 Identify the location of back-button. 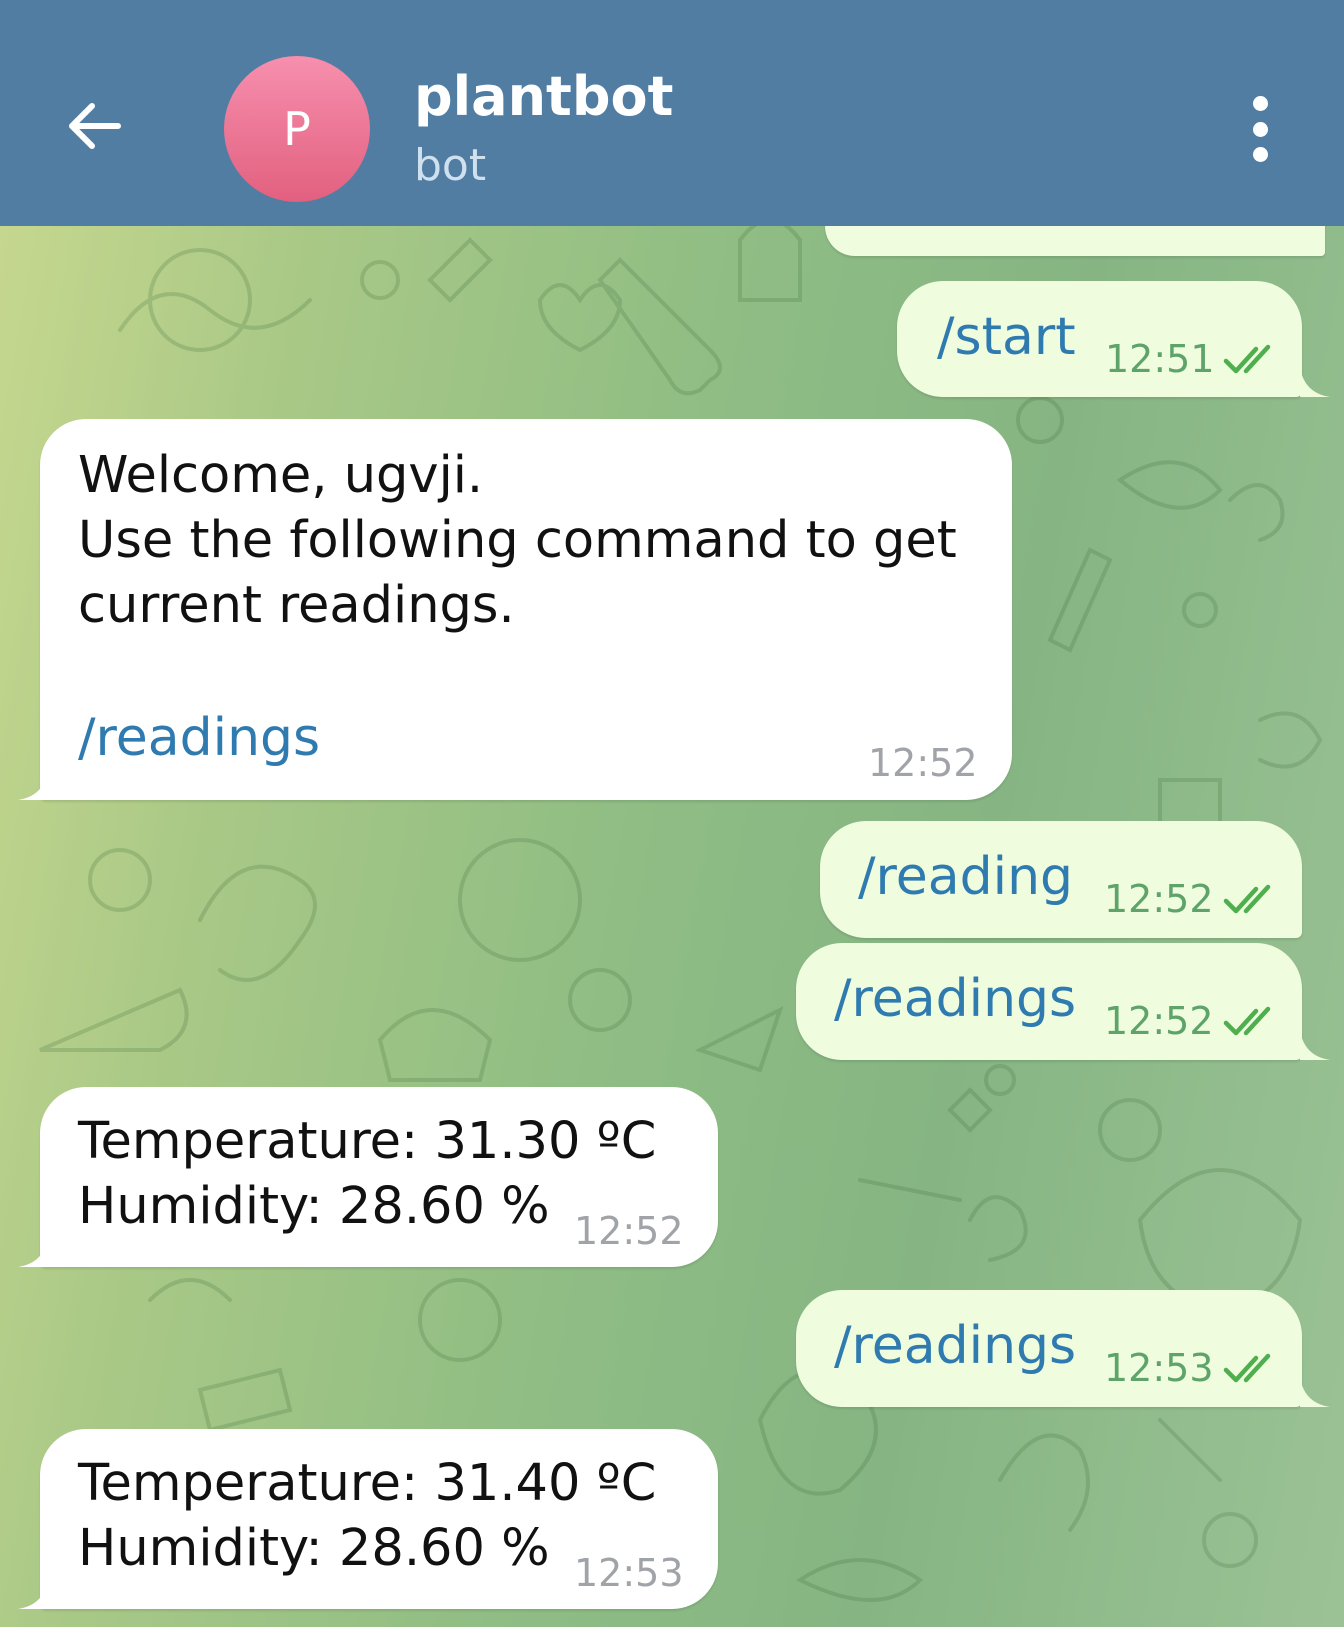
(94, 126).